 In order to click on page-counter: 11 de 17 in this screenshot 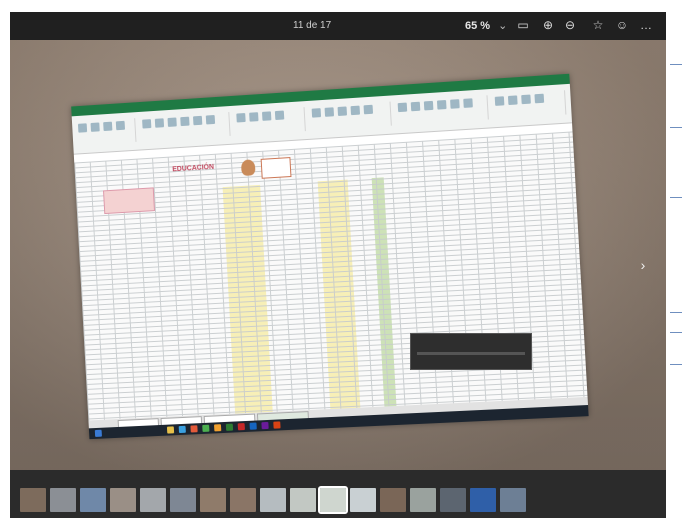, I will do `click(312, 25)`.